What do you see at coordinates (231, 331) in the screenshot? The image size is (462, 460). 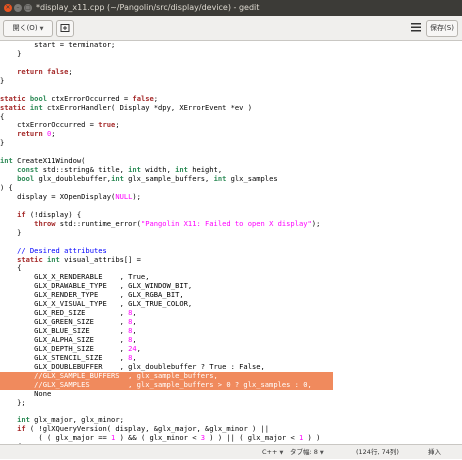 I see `code-line: GLX_BLUE_SIZE , 8,` at bounding box center [231, 331].